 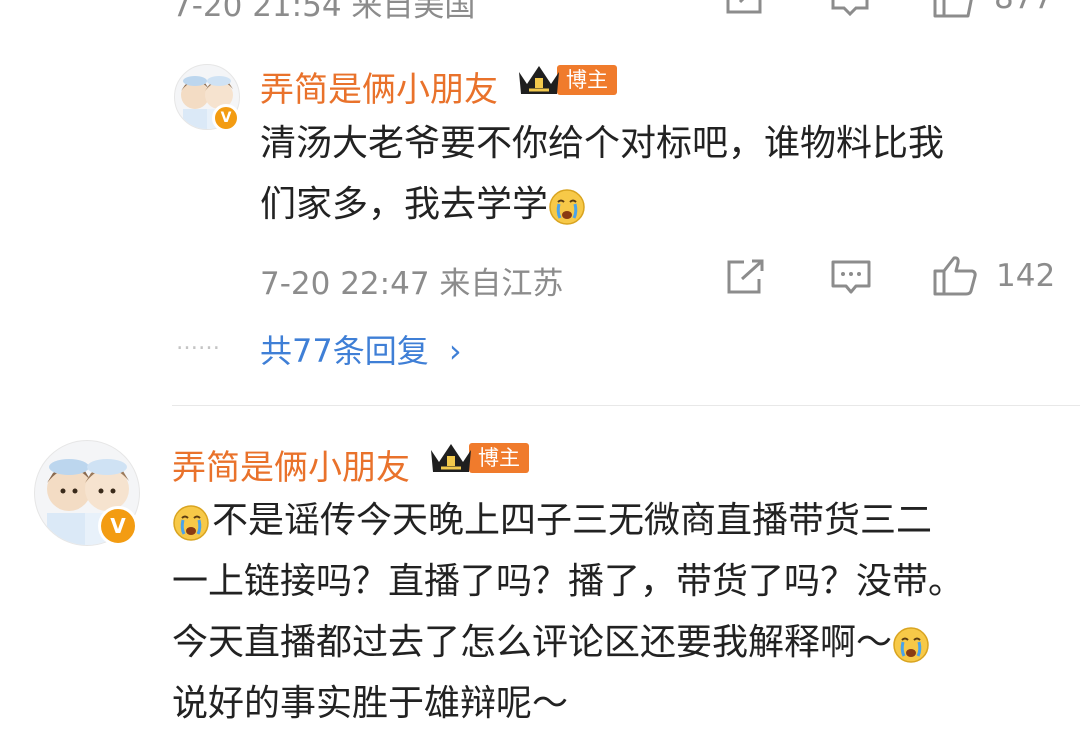 What do you see at coordinates (622, 520) in the screenshot?
I see `comment-text-line-1: 不是谣传今天晚上四子三无微商直播带货三二` at bounding box center [622, 520].